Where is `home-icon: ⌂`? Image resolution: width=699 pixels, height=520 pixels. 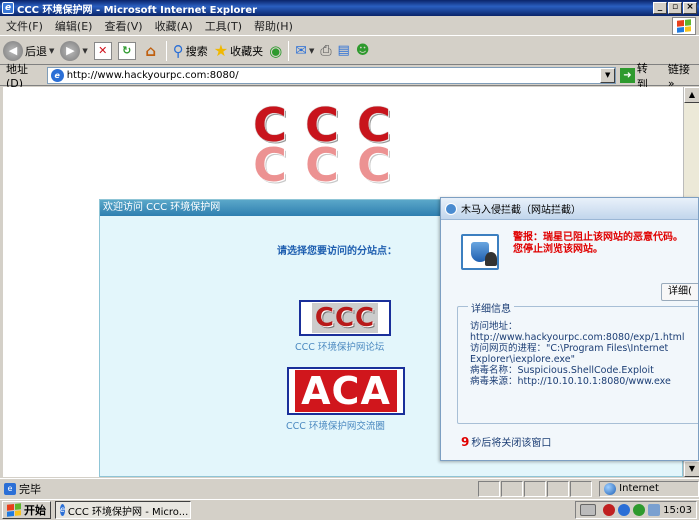
home-icon: ⌂ is located at coordinates (151, 50).